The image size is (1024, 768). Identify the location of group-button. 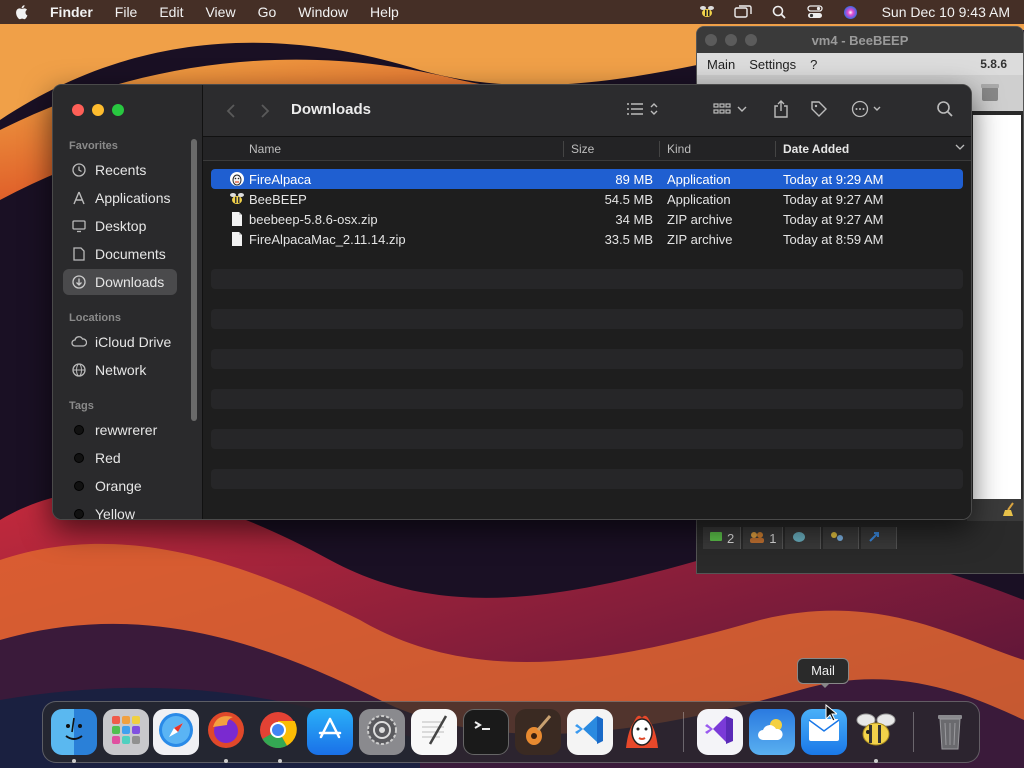
(731, 111).